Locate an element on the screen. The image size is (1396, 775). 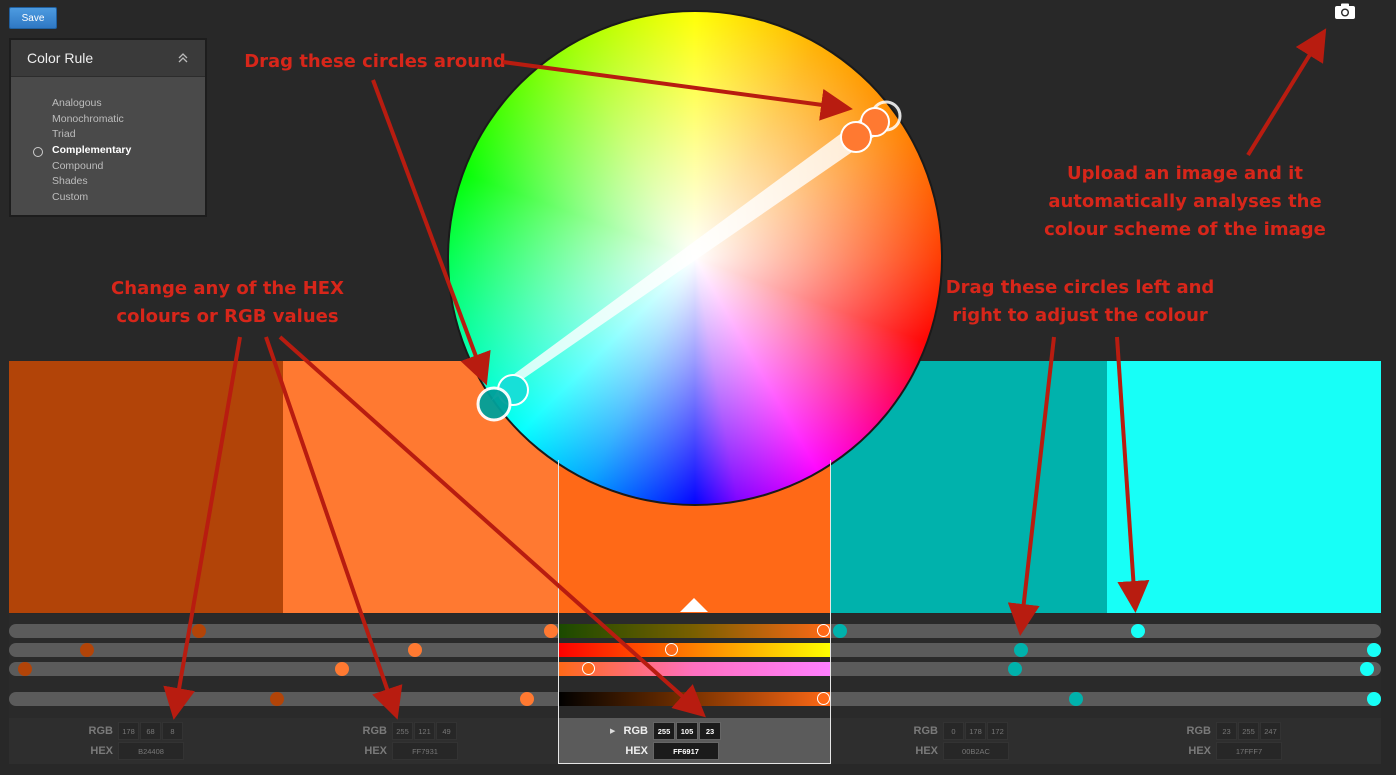
camera-icon is located at coordinates (1345, 11).